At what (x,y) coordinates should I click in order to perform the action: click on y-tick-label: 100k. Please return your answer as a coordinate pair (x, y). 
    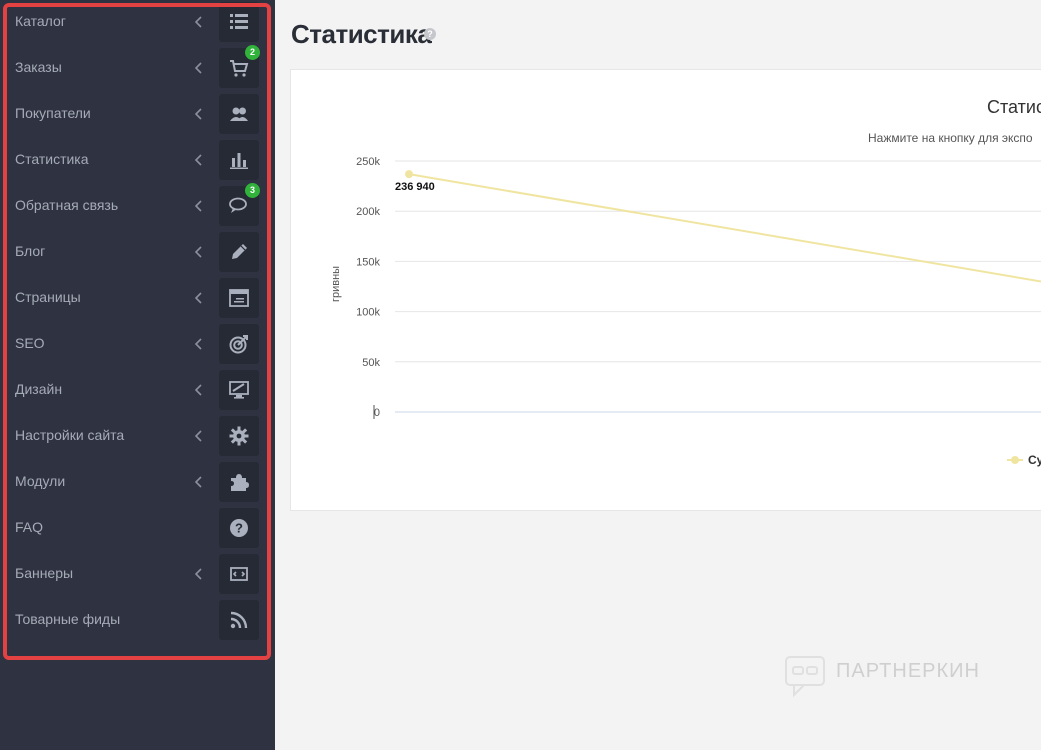
    Looking at the image, I should click on (368, 313).